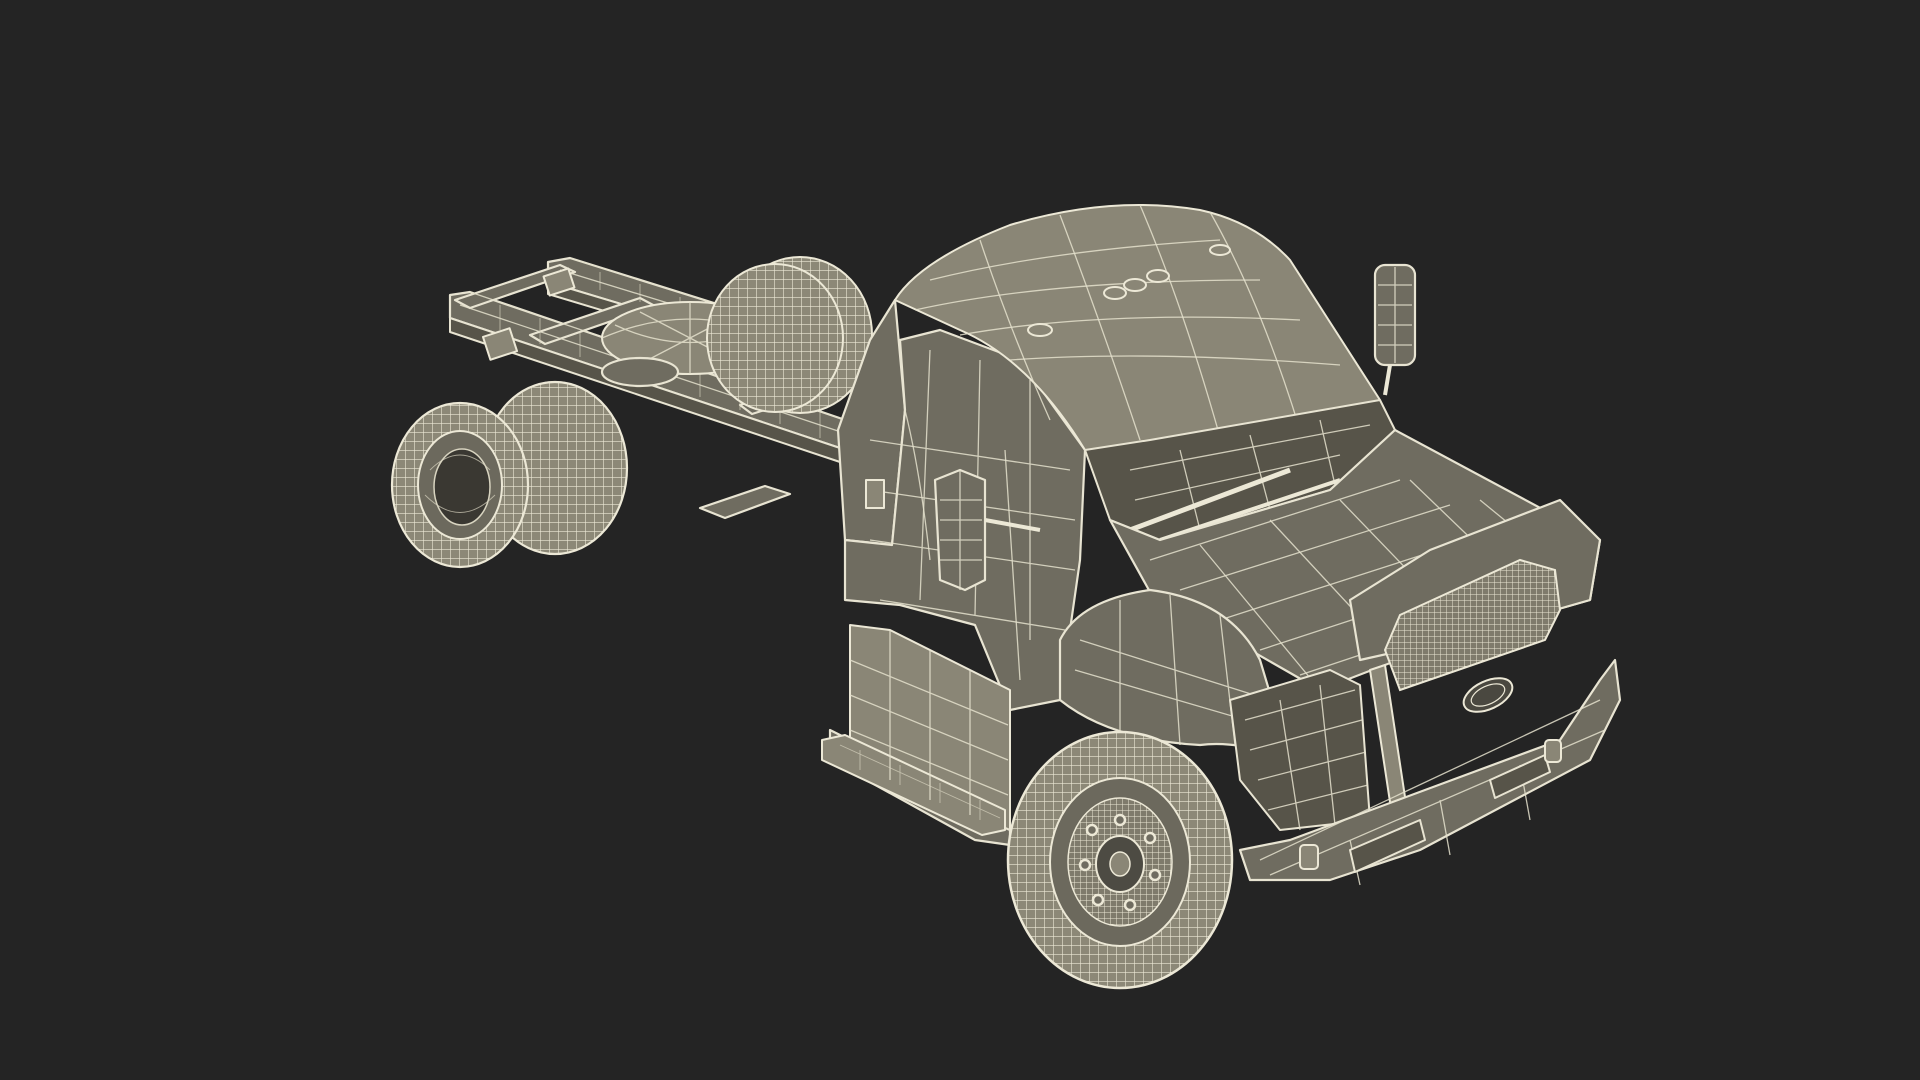 This screenshot has width=1920, height=1080. I want to click on front-wheel, so click(1120, 860).